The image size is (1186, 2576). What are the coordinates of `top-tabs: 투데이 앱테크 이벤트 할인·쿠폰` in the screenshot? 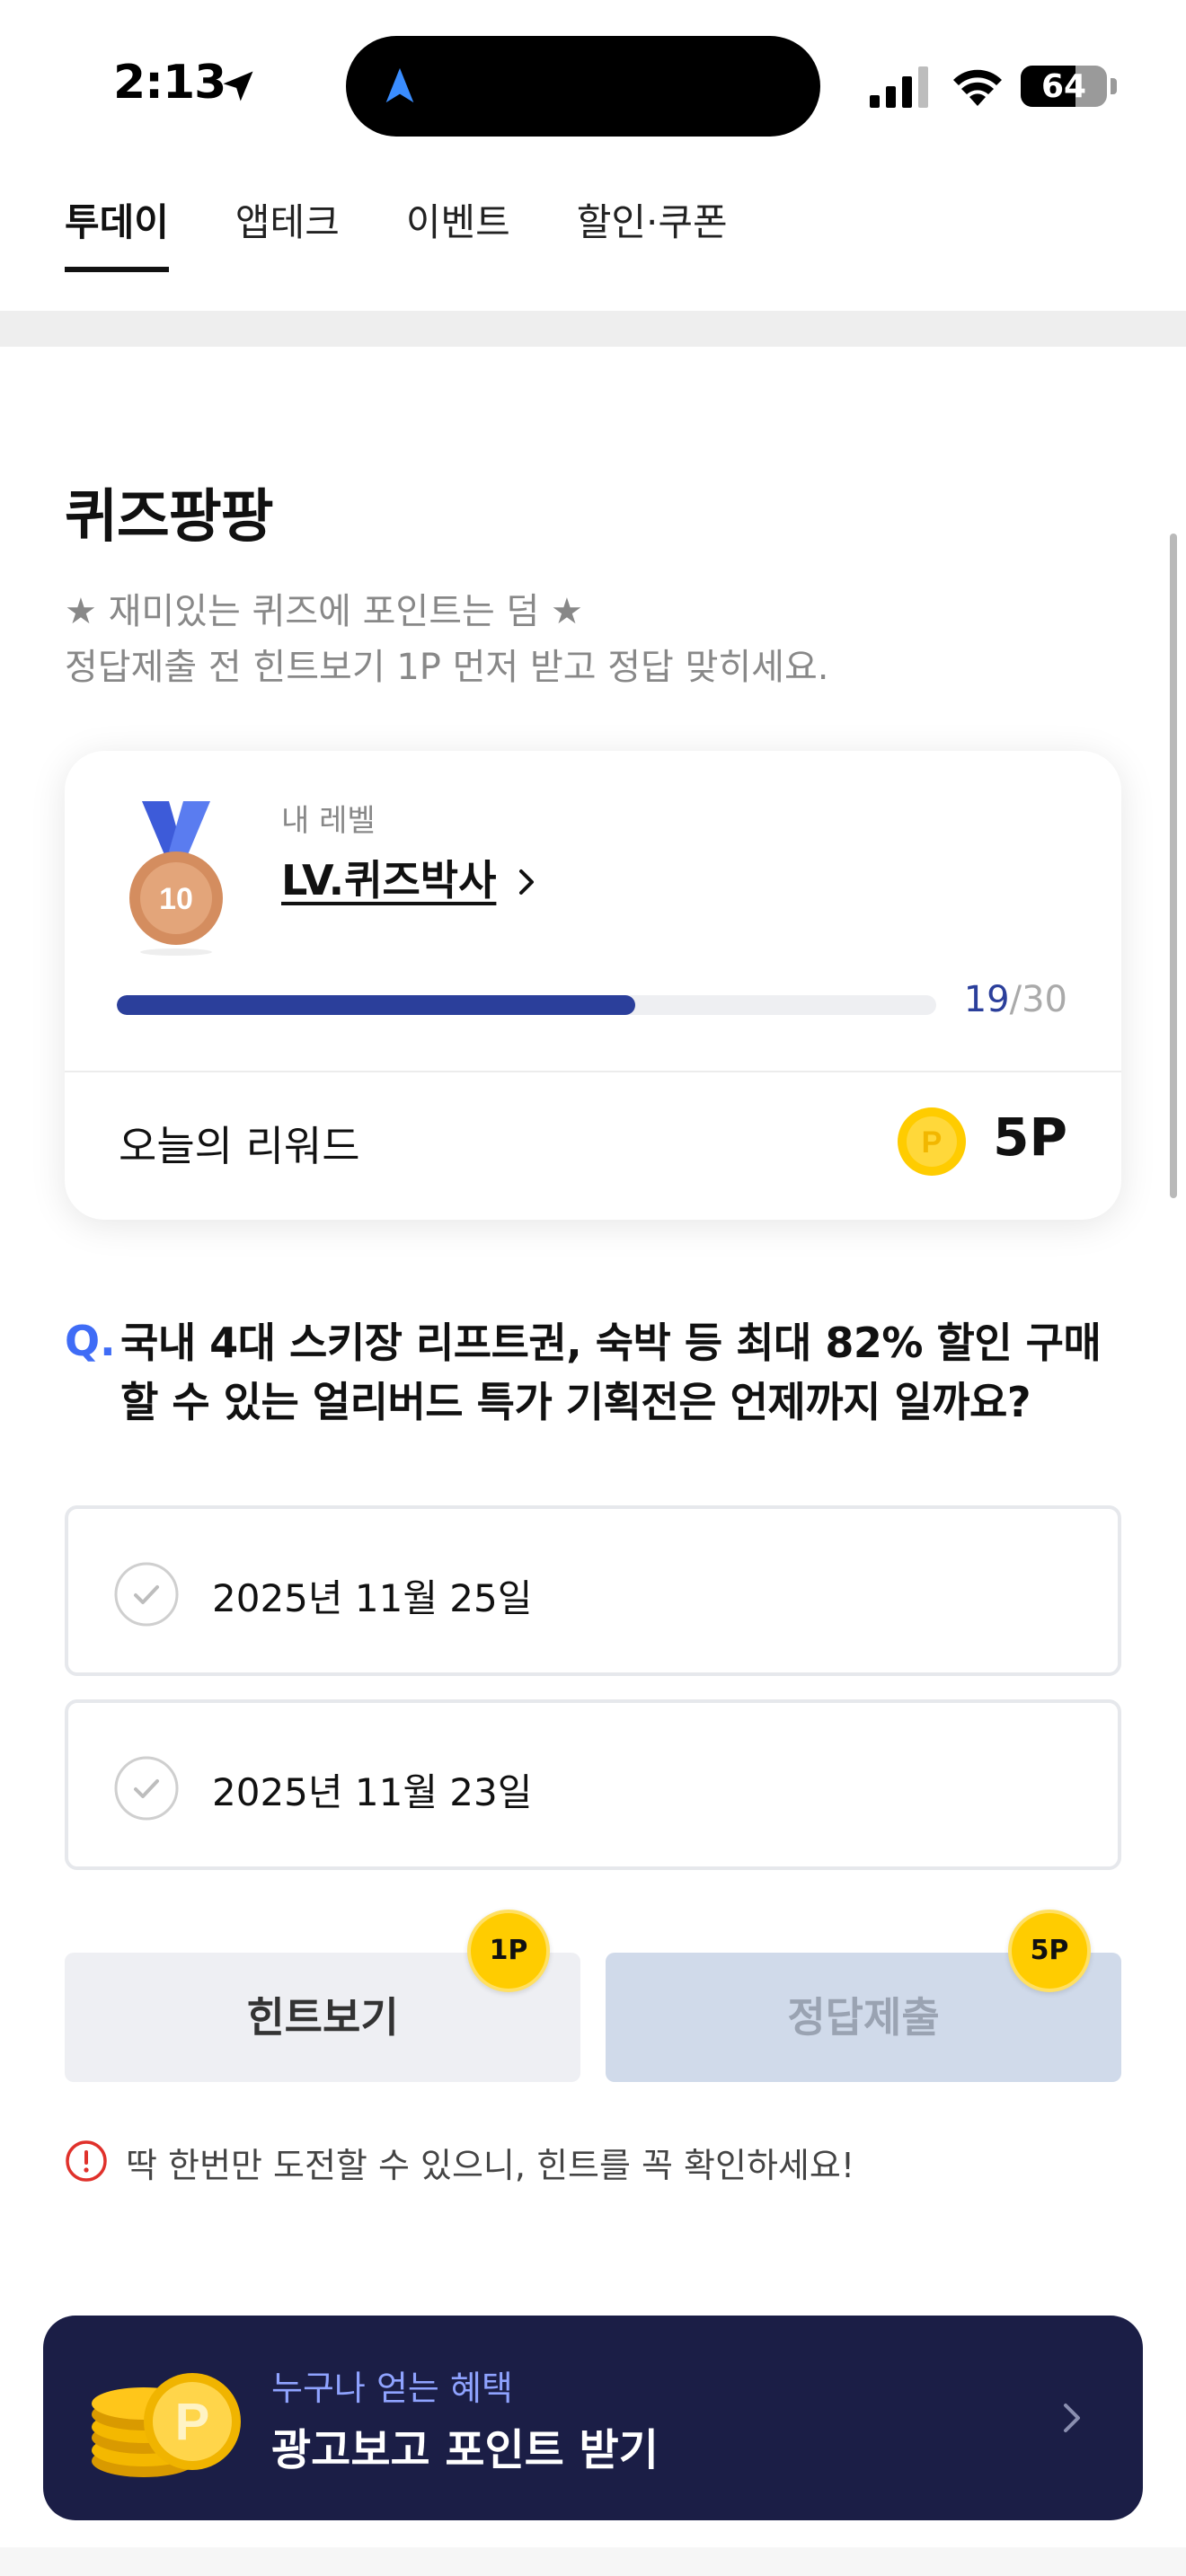 It's located at (429, 232).